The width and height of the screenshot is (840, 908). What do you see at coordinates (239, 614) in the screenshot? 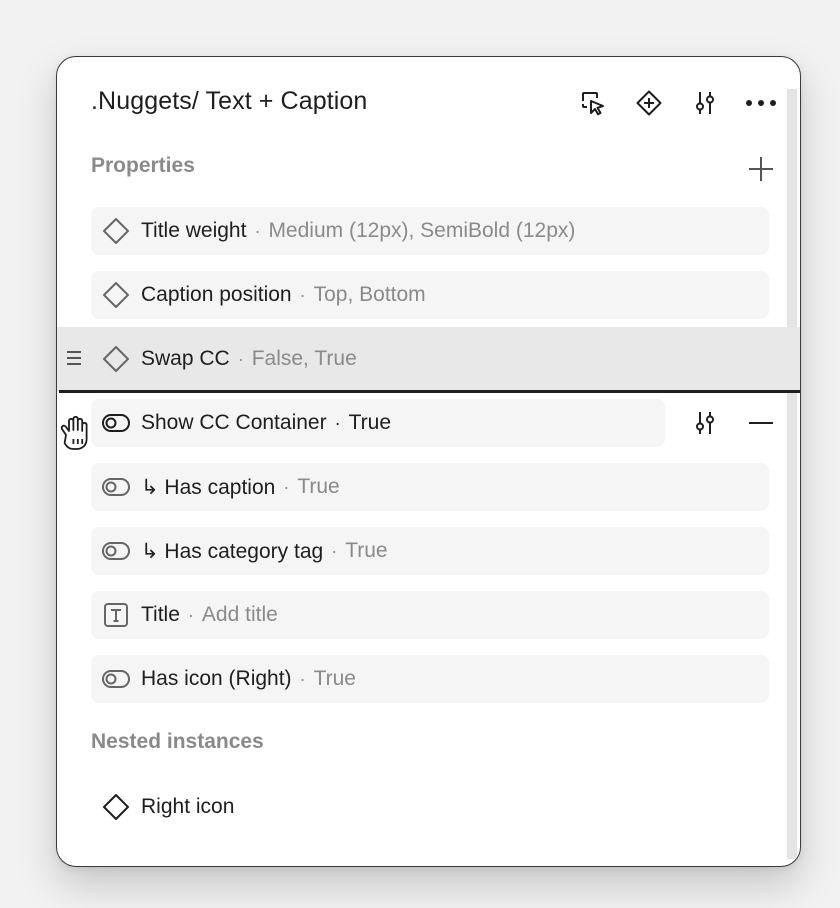
I see `property-value: Add title` at bounding box center [239, 614].